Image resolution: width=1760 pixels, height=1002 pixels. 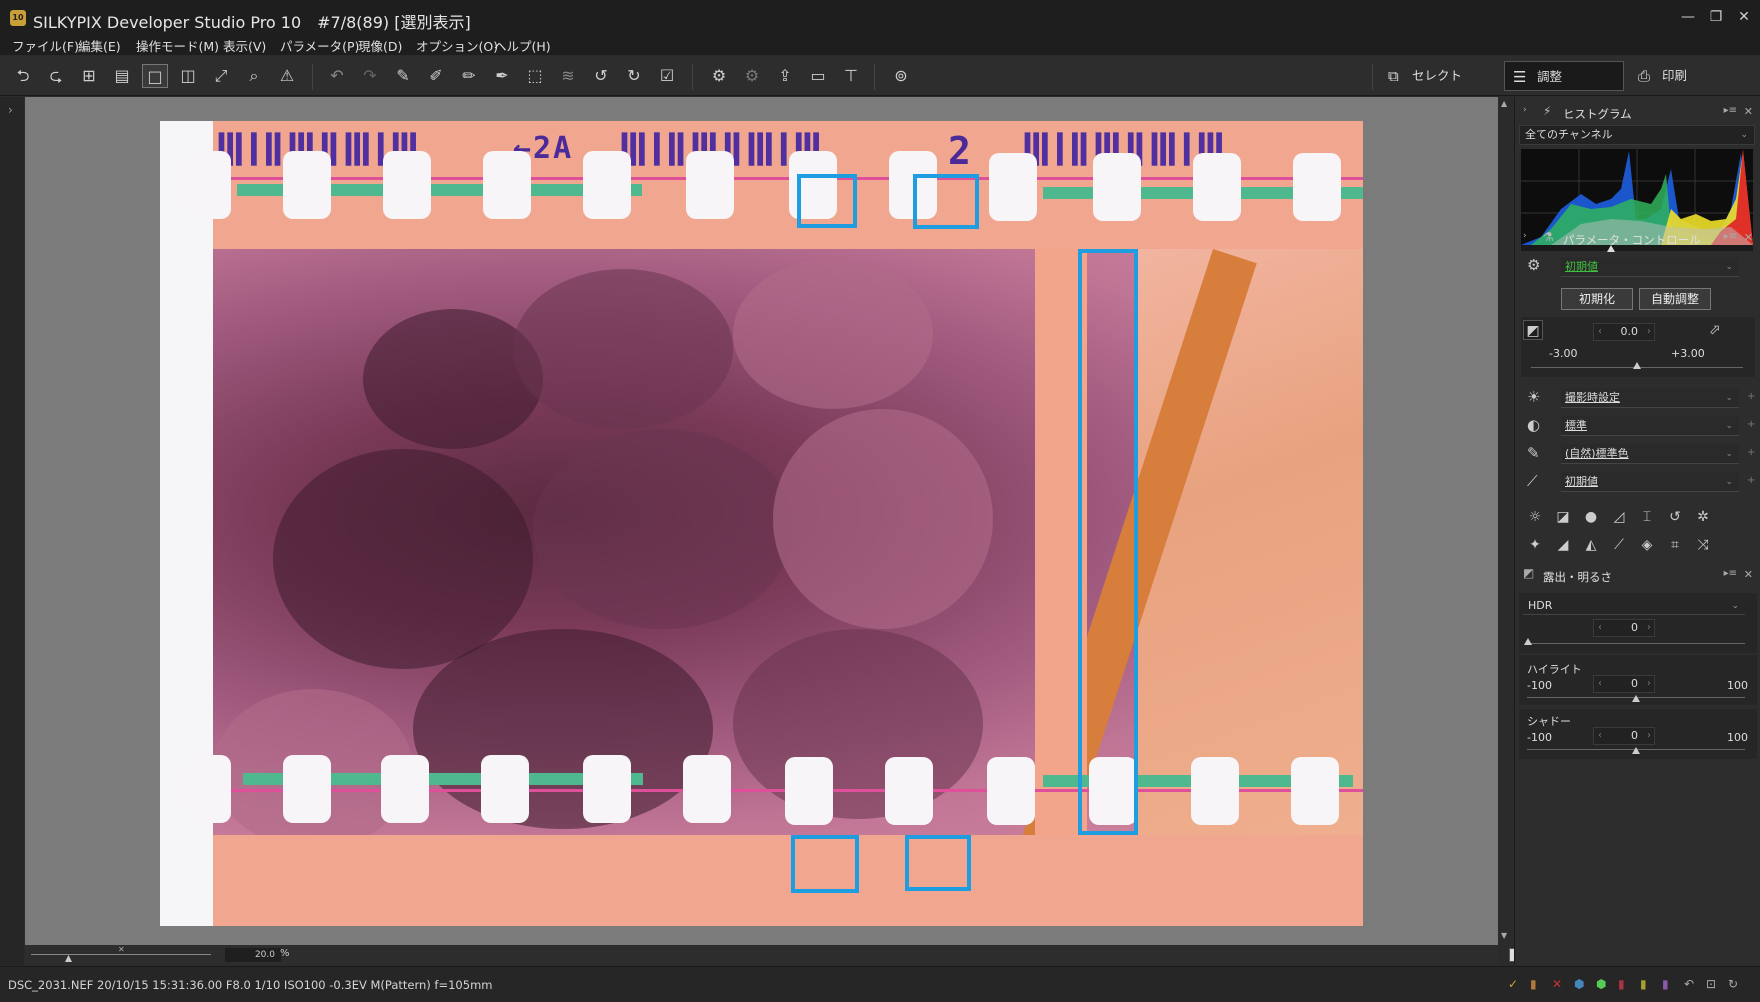 What do you see at coordinates (1650, 454) in the screenshot?
I see `color-select: (自然)標準色 ⌄` at bounding box center [1650, 454].